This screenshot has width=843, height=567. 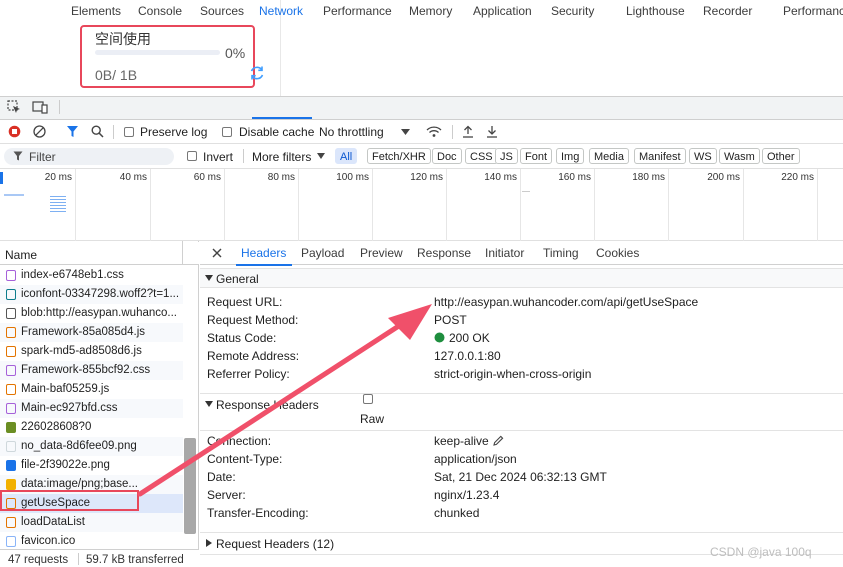 I want to click on tab-lighthouse: Lighthouse, so click(x=655, y=11).